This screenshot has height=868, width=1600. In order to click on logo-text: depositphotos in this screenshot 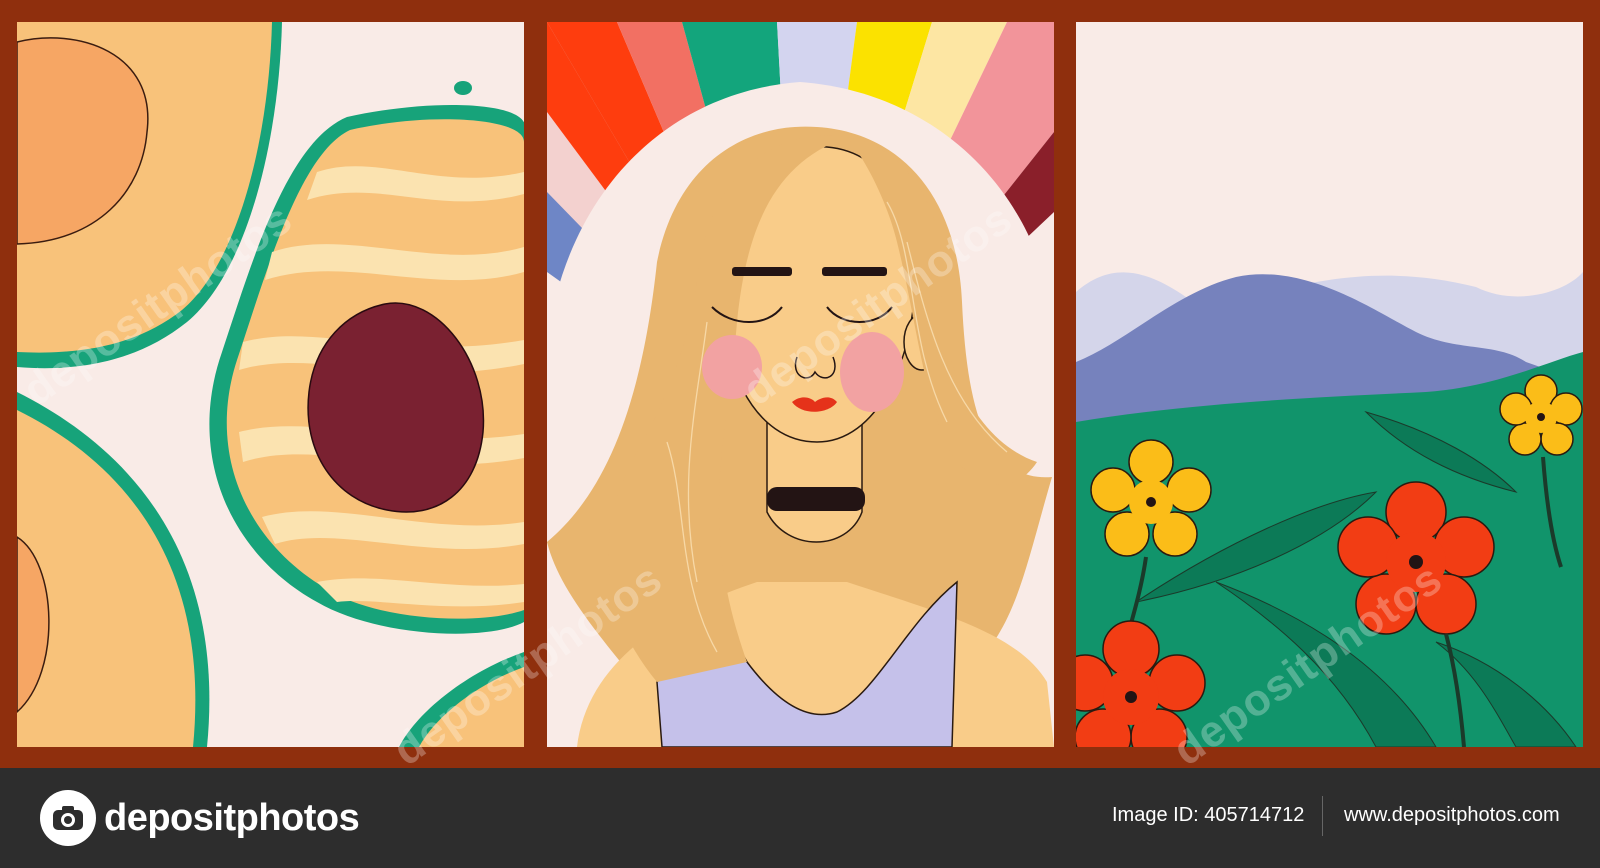, I will do `click(232, 817)`.